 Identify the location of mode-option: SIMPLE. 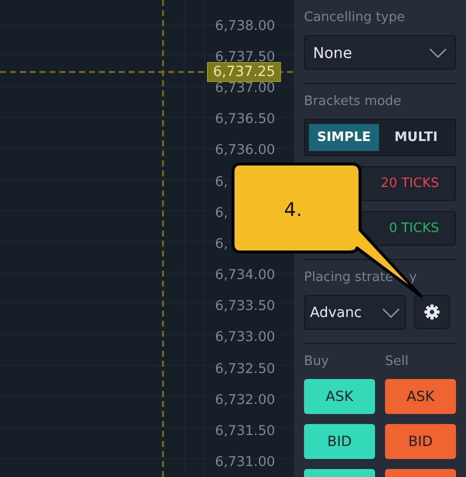
(344, 137).